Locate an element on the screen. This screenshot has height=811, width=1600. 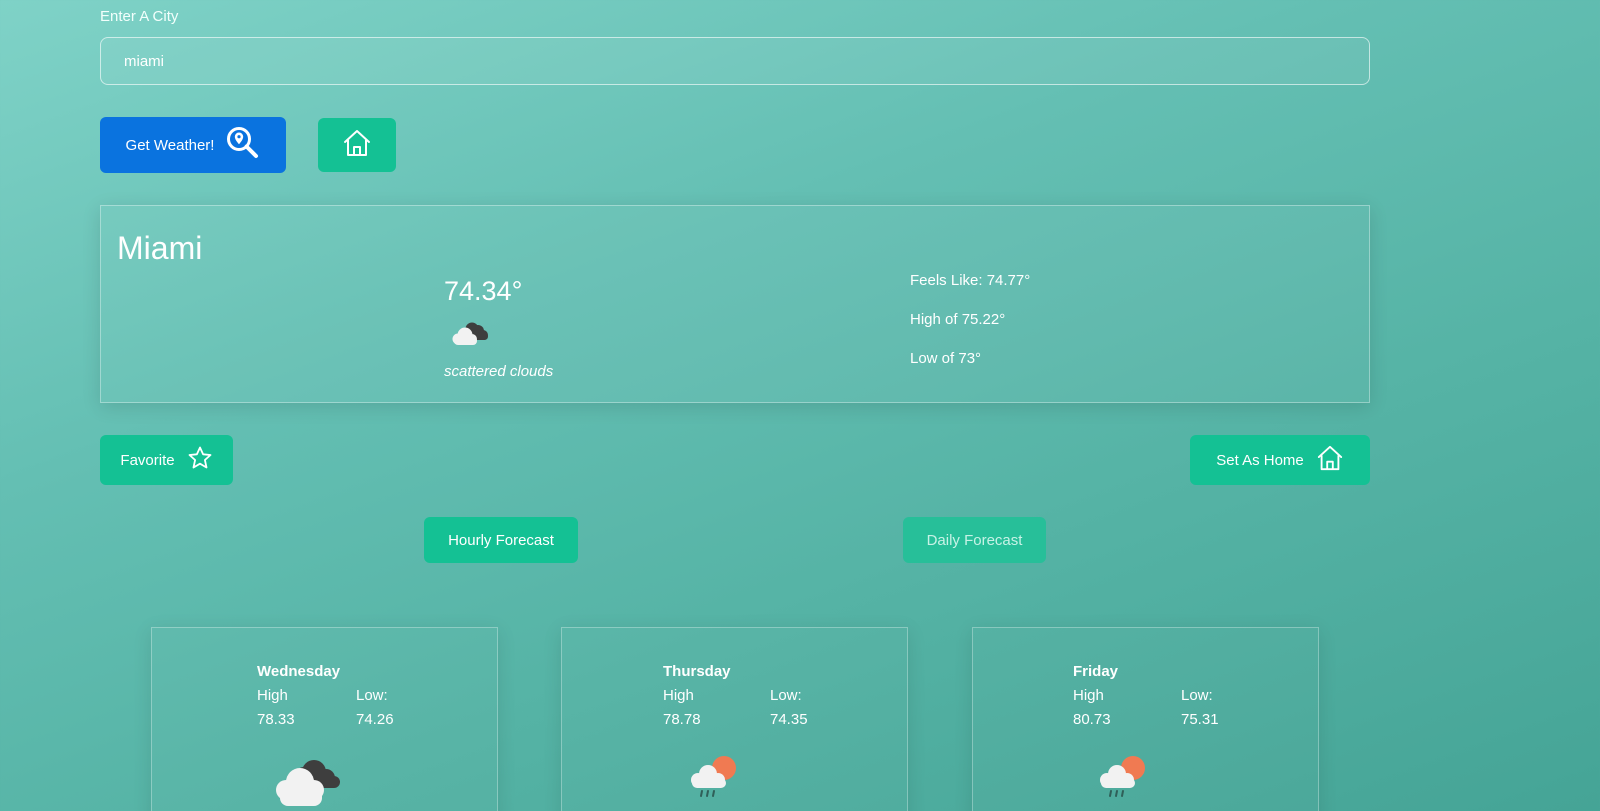
forecast-day-name: Wednesday is located at coordinates (299, 671).